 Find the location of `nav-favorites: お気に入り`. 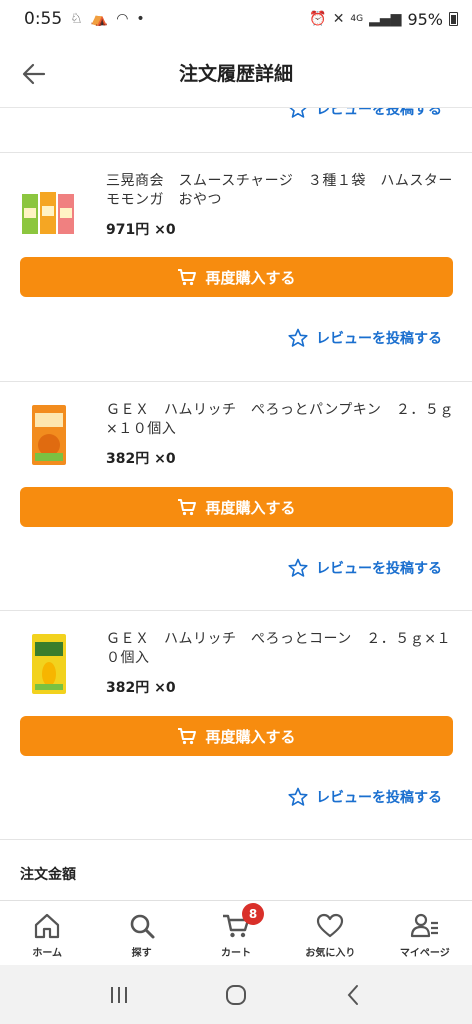

nav-favorites: お気に入り is located at coordinates (330, 933).